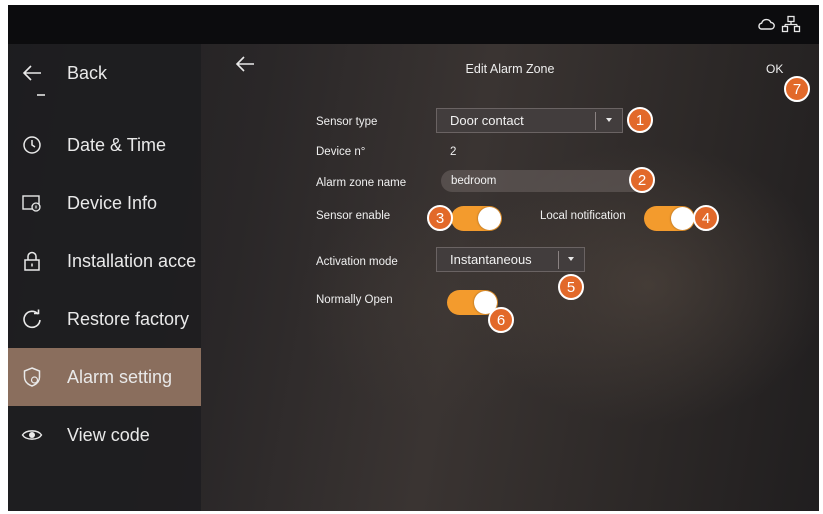  I want to click on sidebar-item-date-time: Date & Time, so click(104, 145).